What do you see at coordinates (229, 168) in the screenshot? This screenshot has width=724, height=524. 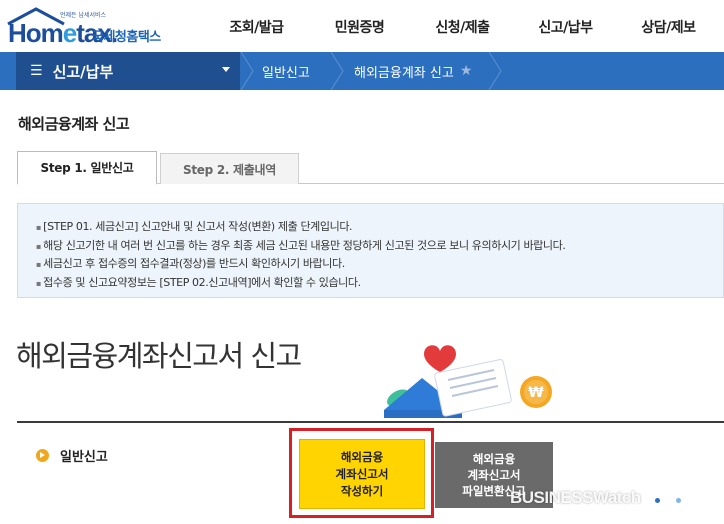 I see `tab-step2-submission-history: Step 2. 제출내역` at bounding box center [229, 168].